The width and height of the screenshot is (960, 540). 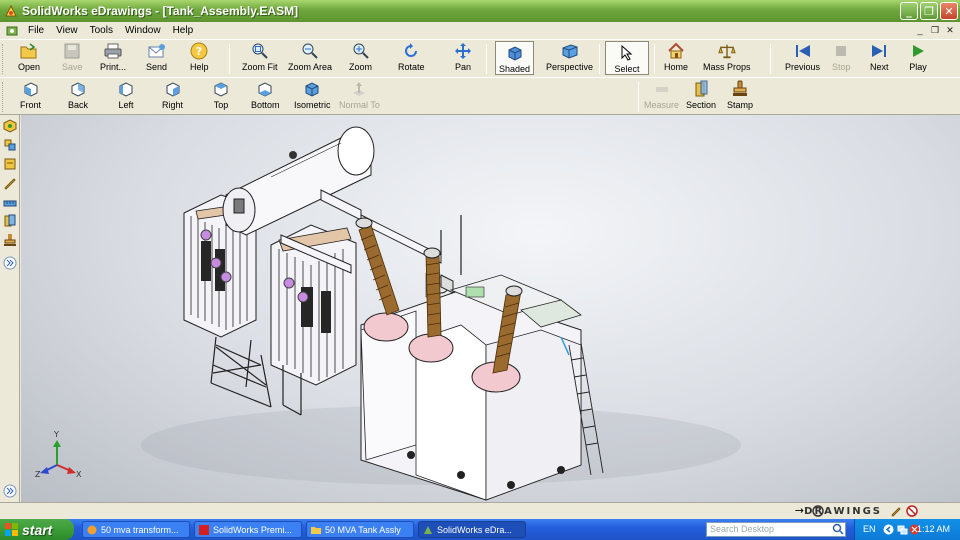 I want to click on zoom-area-icon, so click(x=310, y=51).